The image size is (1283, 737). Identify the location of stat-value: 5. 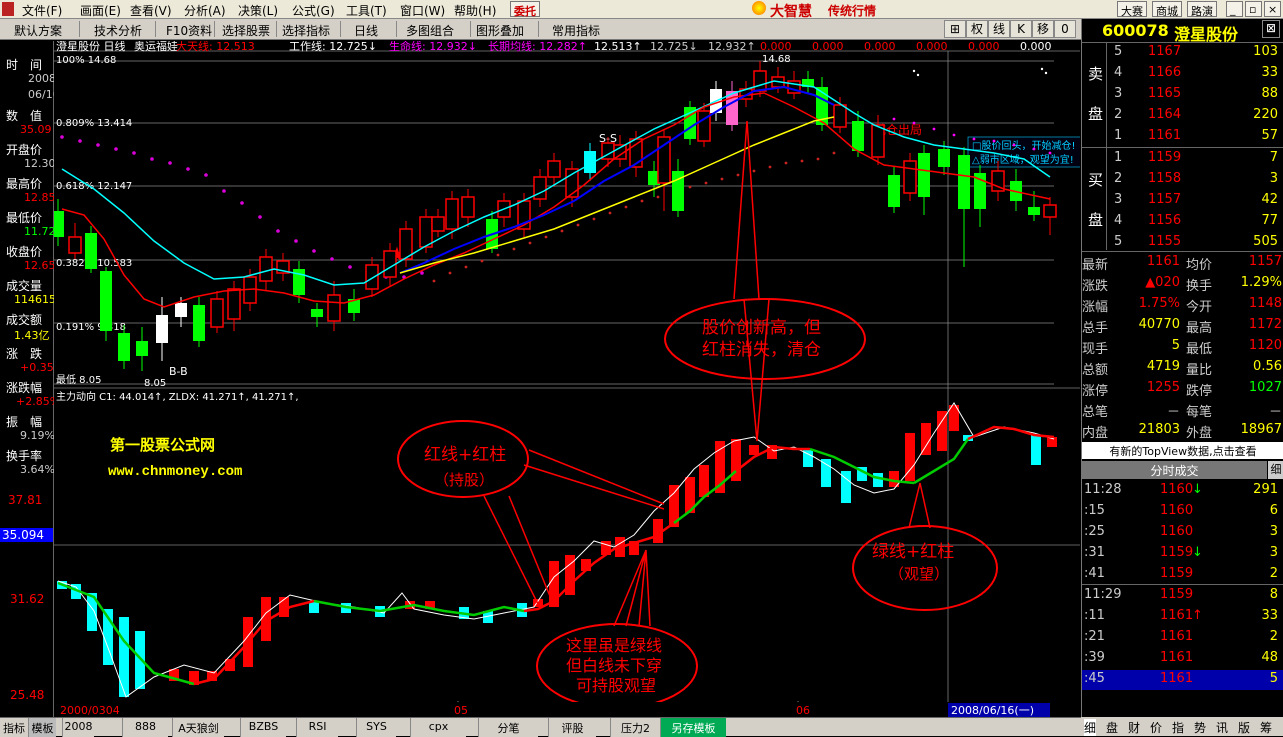
(1175, 345).